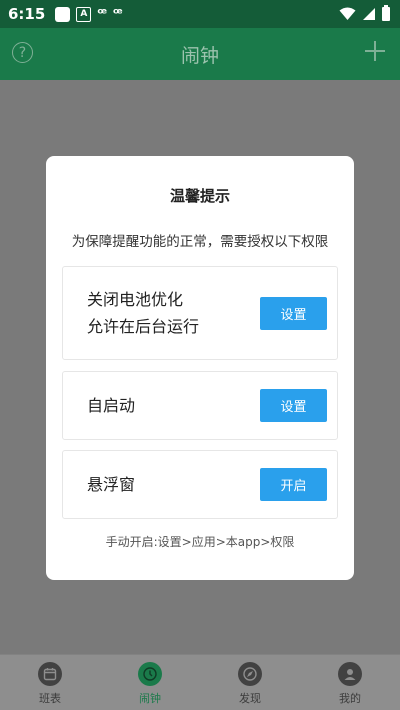  I want to click on signal-icon, so click(369, 14).